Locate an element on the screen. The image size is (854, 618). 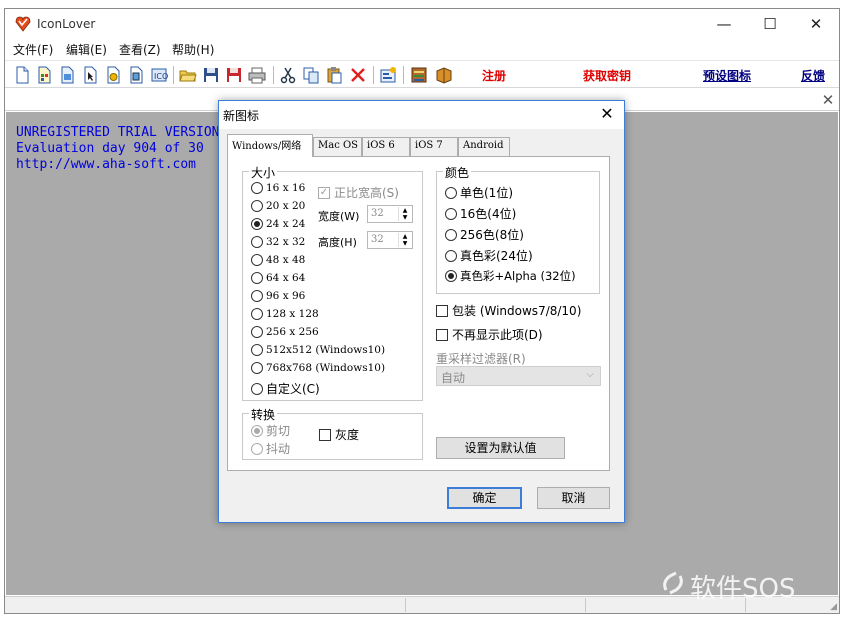
new-library-icon is located at coordinates (44, 75).